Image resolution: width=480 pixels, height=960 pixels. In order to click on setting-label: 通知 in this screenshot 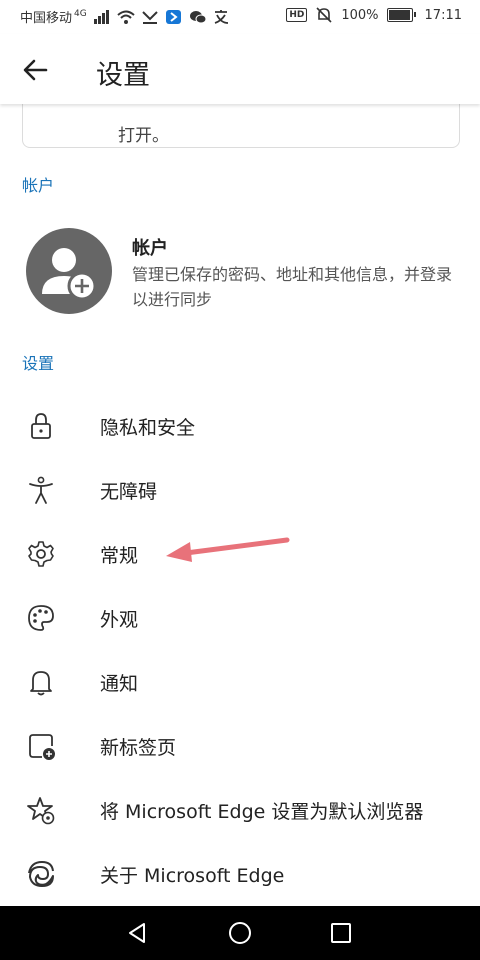, I will do `click(119, 684)`.